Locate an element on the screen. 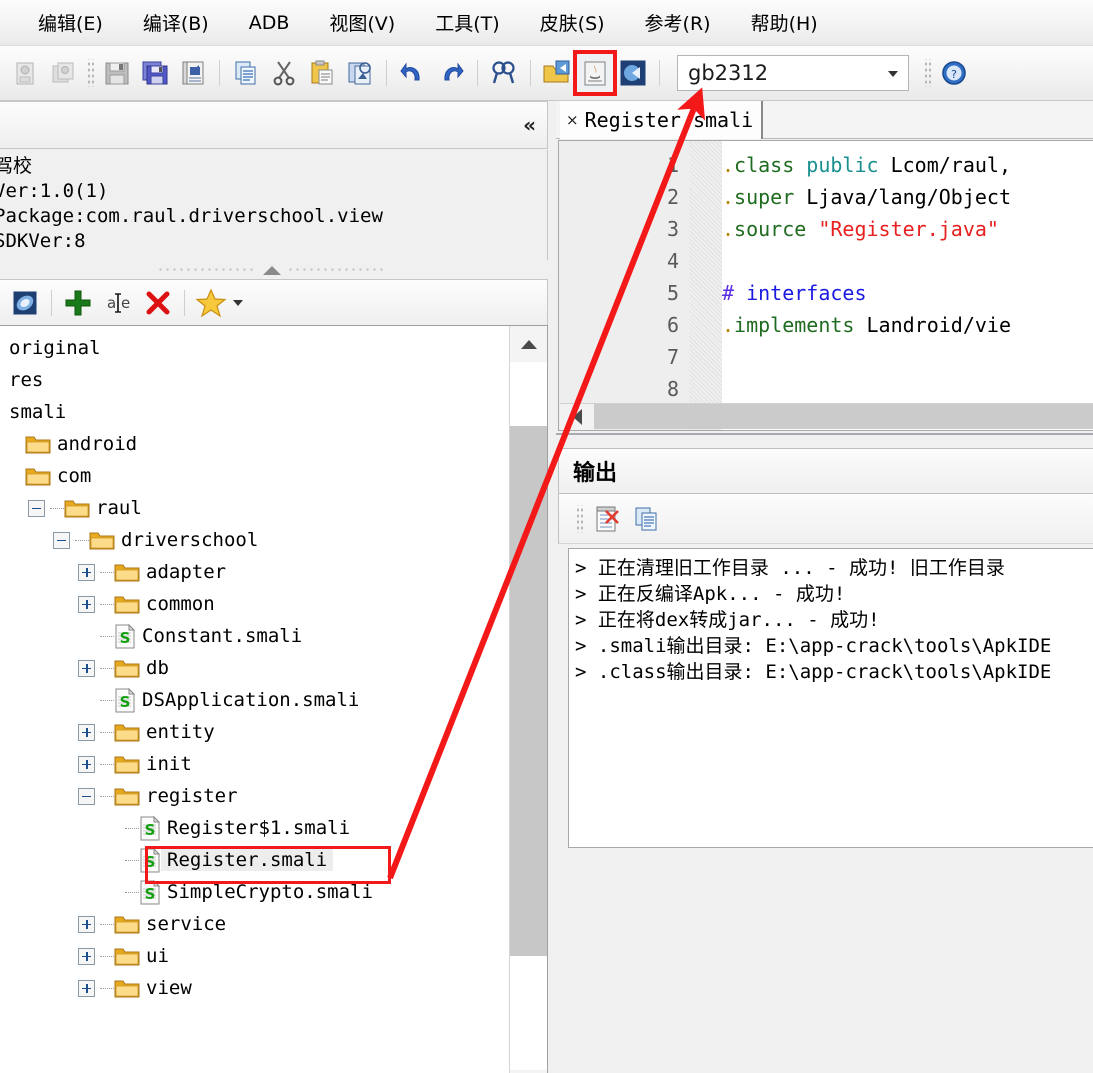 The image size is (1093, 1073). tree-item-common: common is located at coordinates (254, 604).